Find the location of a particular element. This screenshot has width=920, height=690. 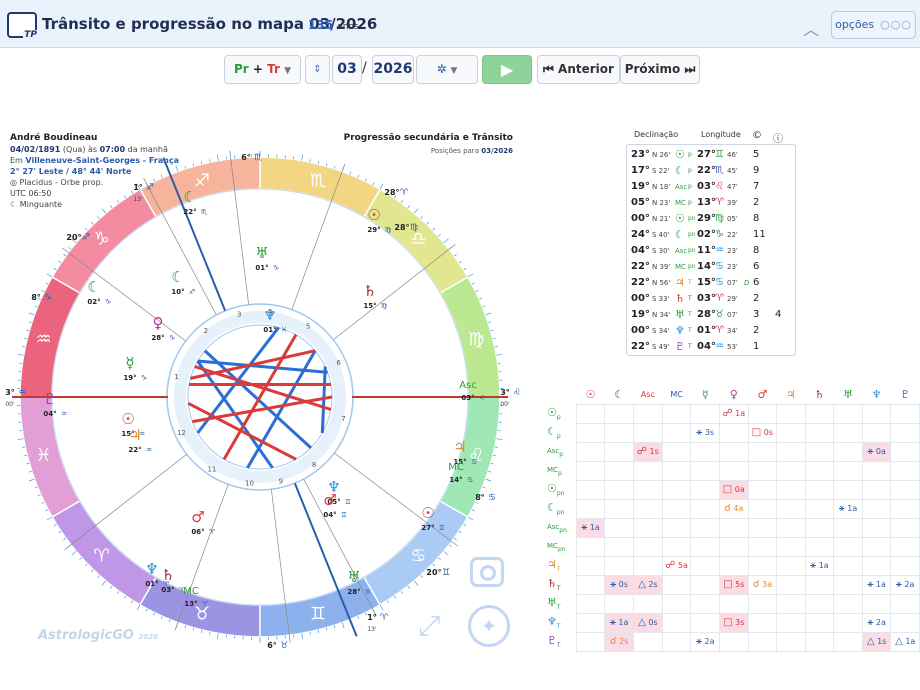

options-button: opções ○○○ is located at coordinates (873, 25).